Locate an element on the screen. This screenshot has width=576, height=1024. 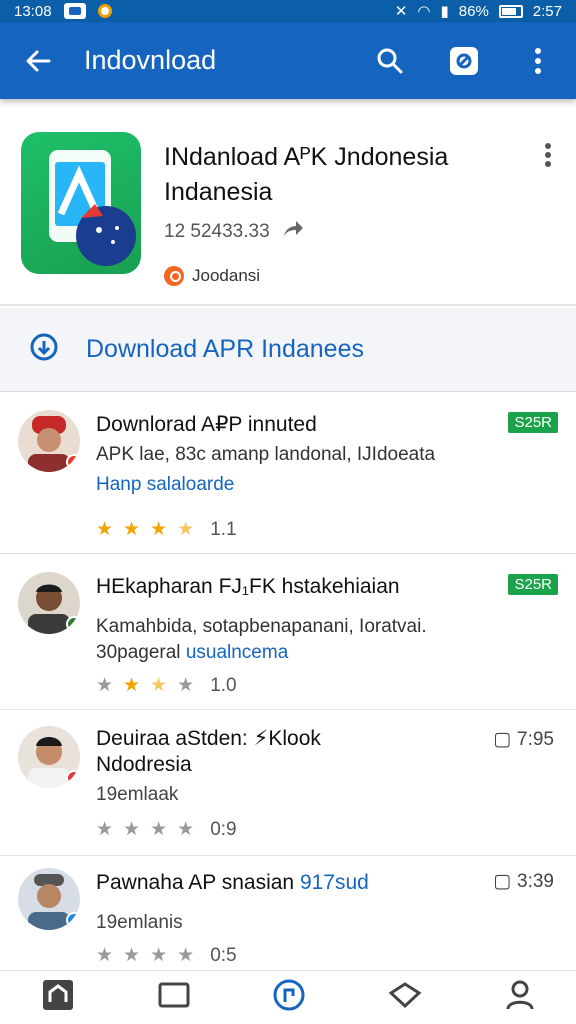
app-logo-icon is located at coordinates (81, 203).